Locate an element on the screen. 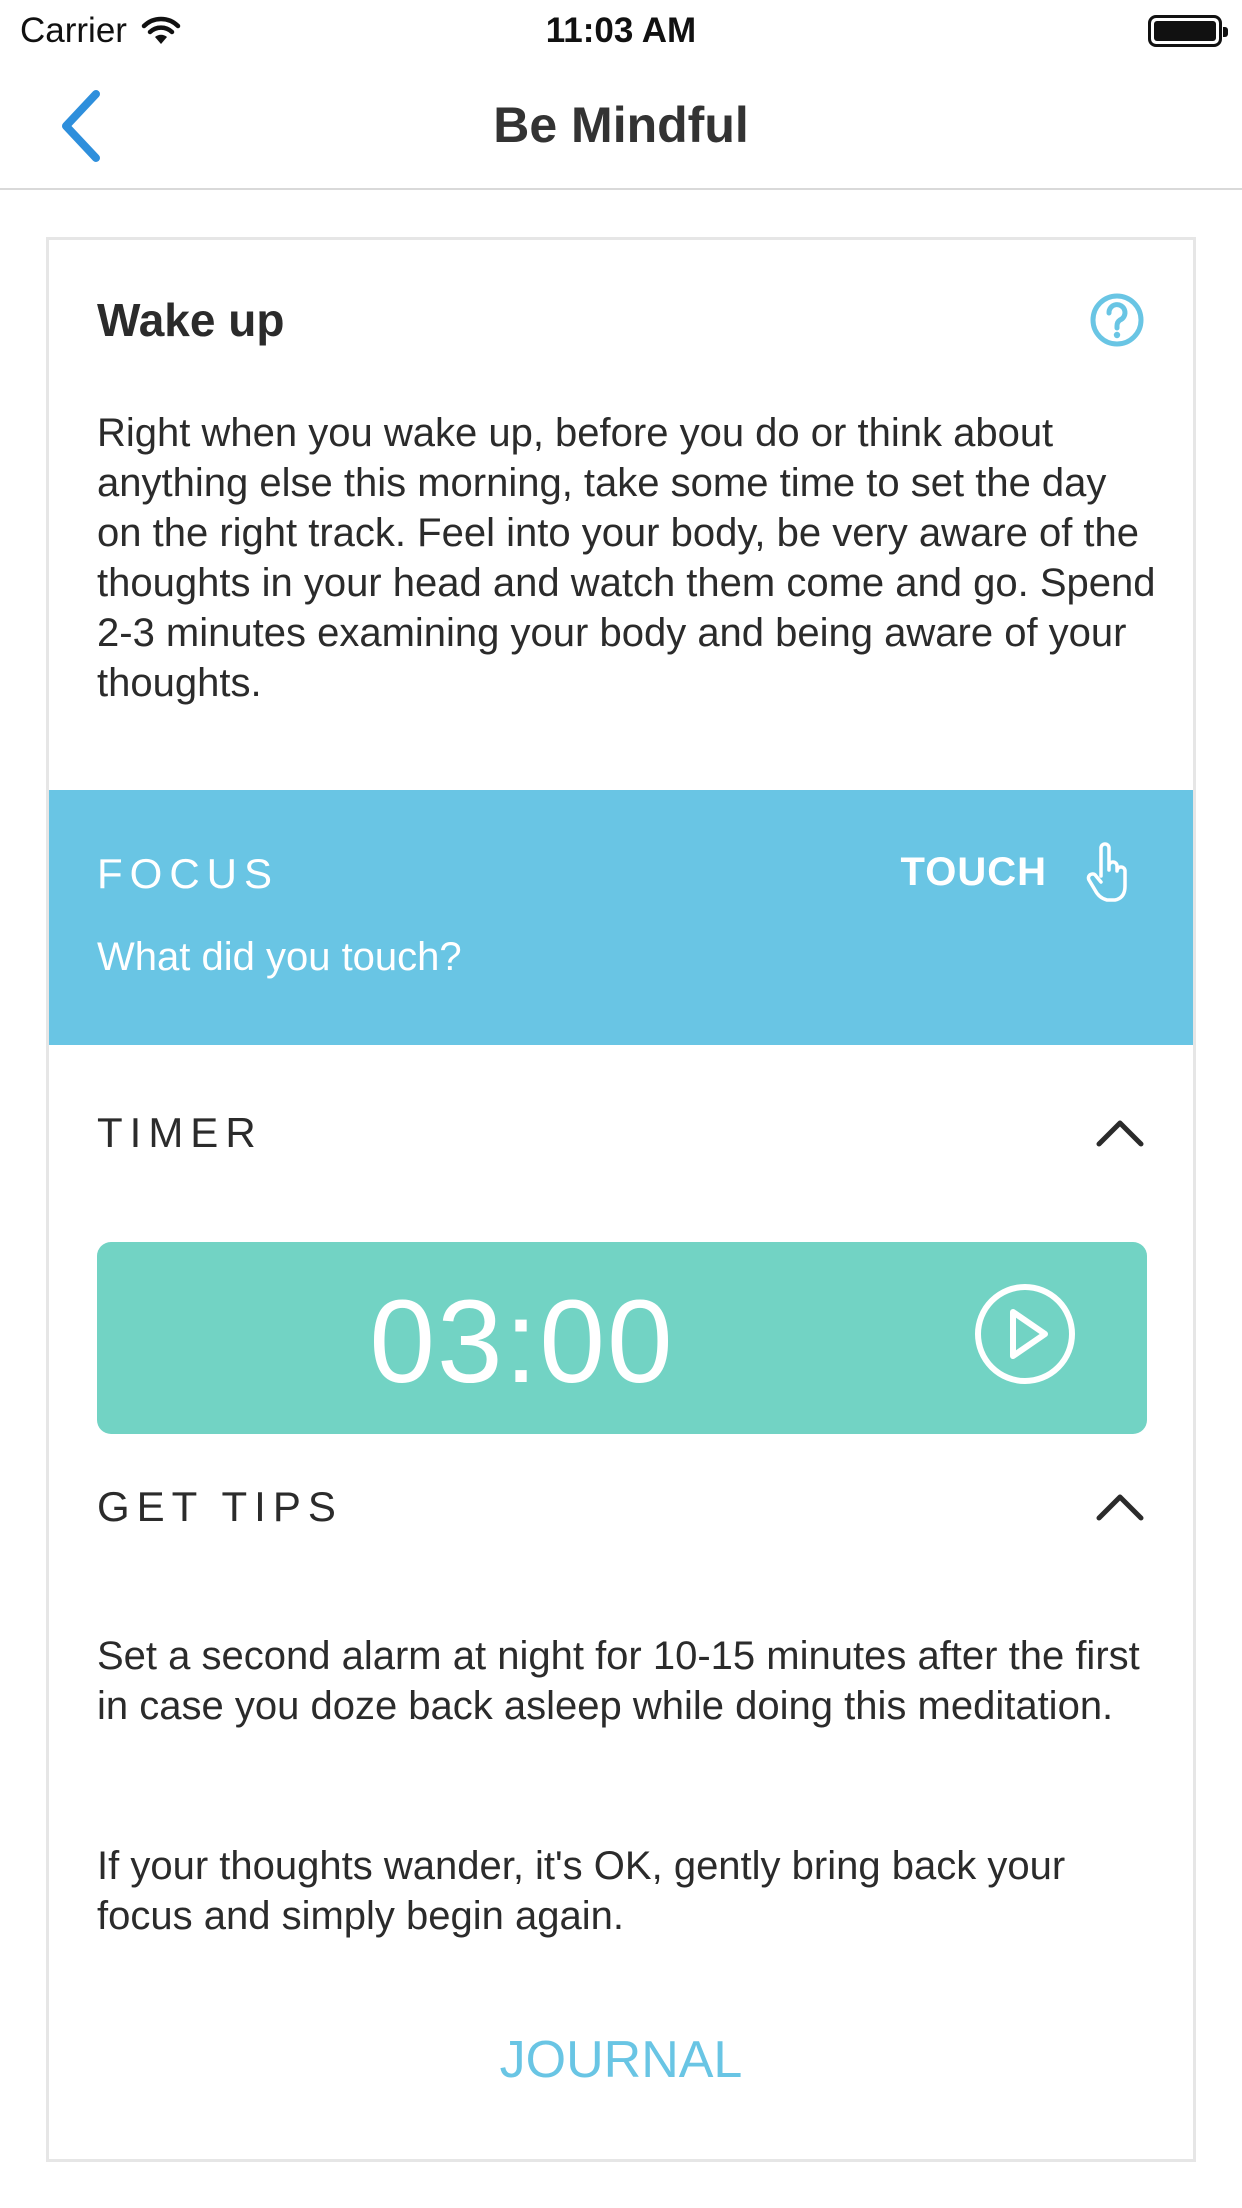  focus-sense-button: TOUCH is located at coordinates (1017, 872).